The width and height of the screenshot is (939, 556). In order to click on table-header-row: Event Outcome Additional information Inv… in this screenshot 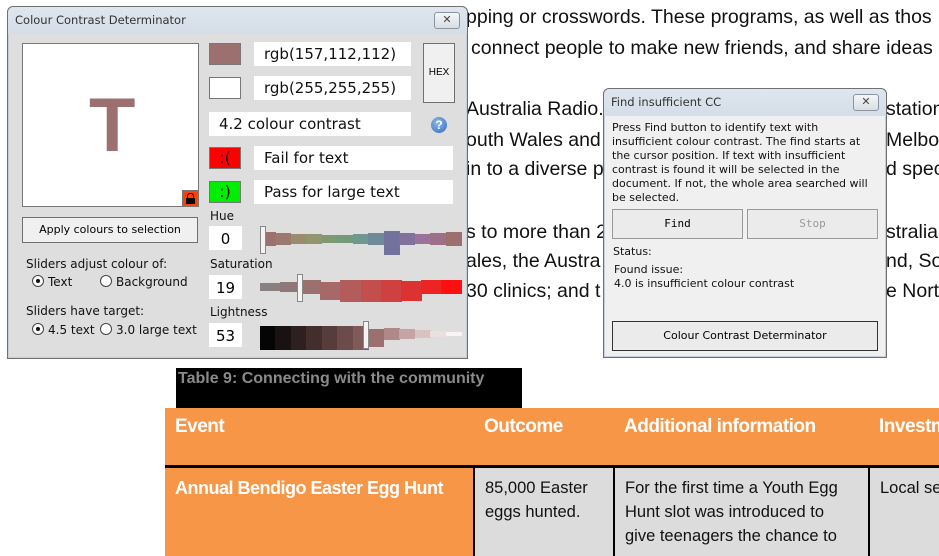, I will do `click(552, 437)`.